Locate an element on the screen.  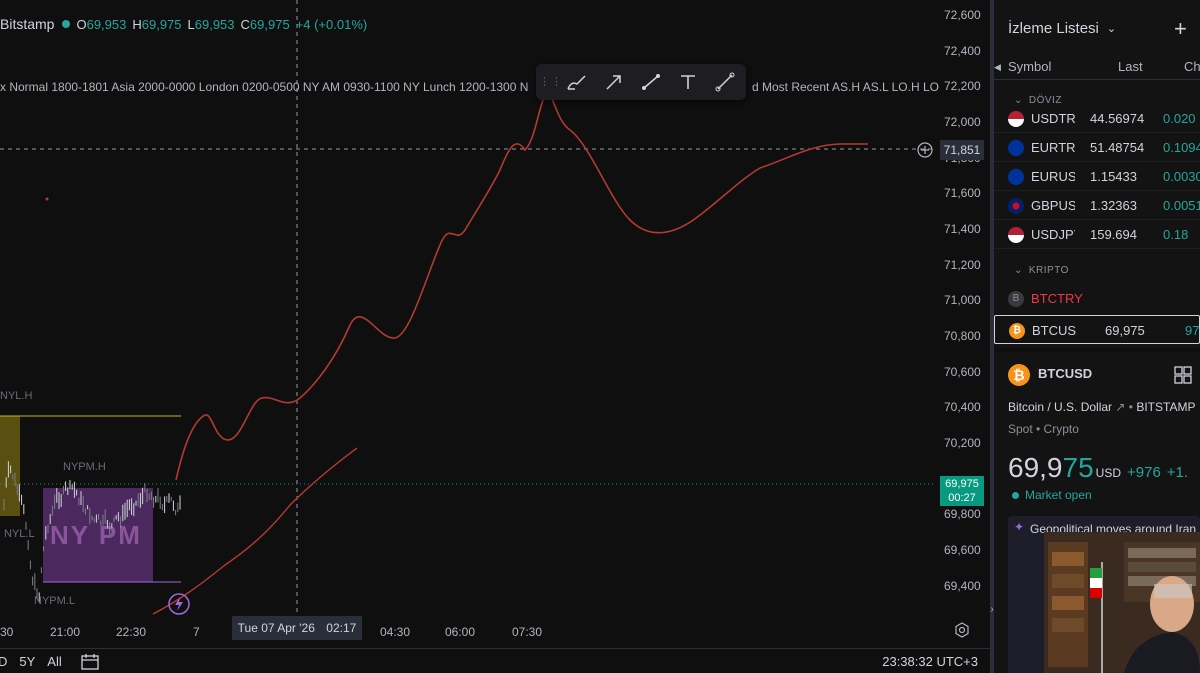
legend-c-label: C is located at coordinates (245, 24).